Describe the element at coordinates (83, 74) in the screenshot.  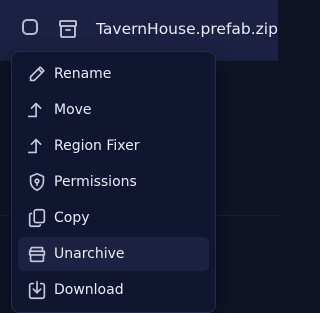
I see `menu-item-label: Rename` at that location.